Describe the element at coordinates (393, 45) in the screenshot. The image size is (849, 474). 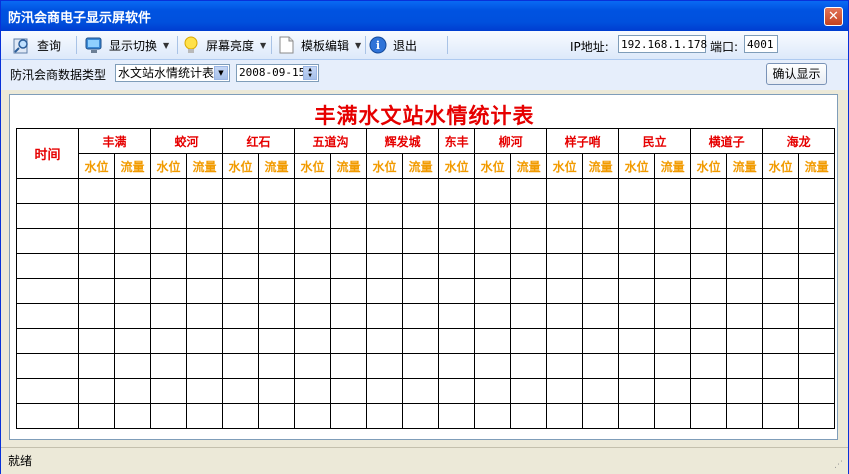
I see `exit-button: i 退出` at that location.